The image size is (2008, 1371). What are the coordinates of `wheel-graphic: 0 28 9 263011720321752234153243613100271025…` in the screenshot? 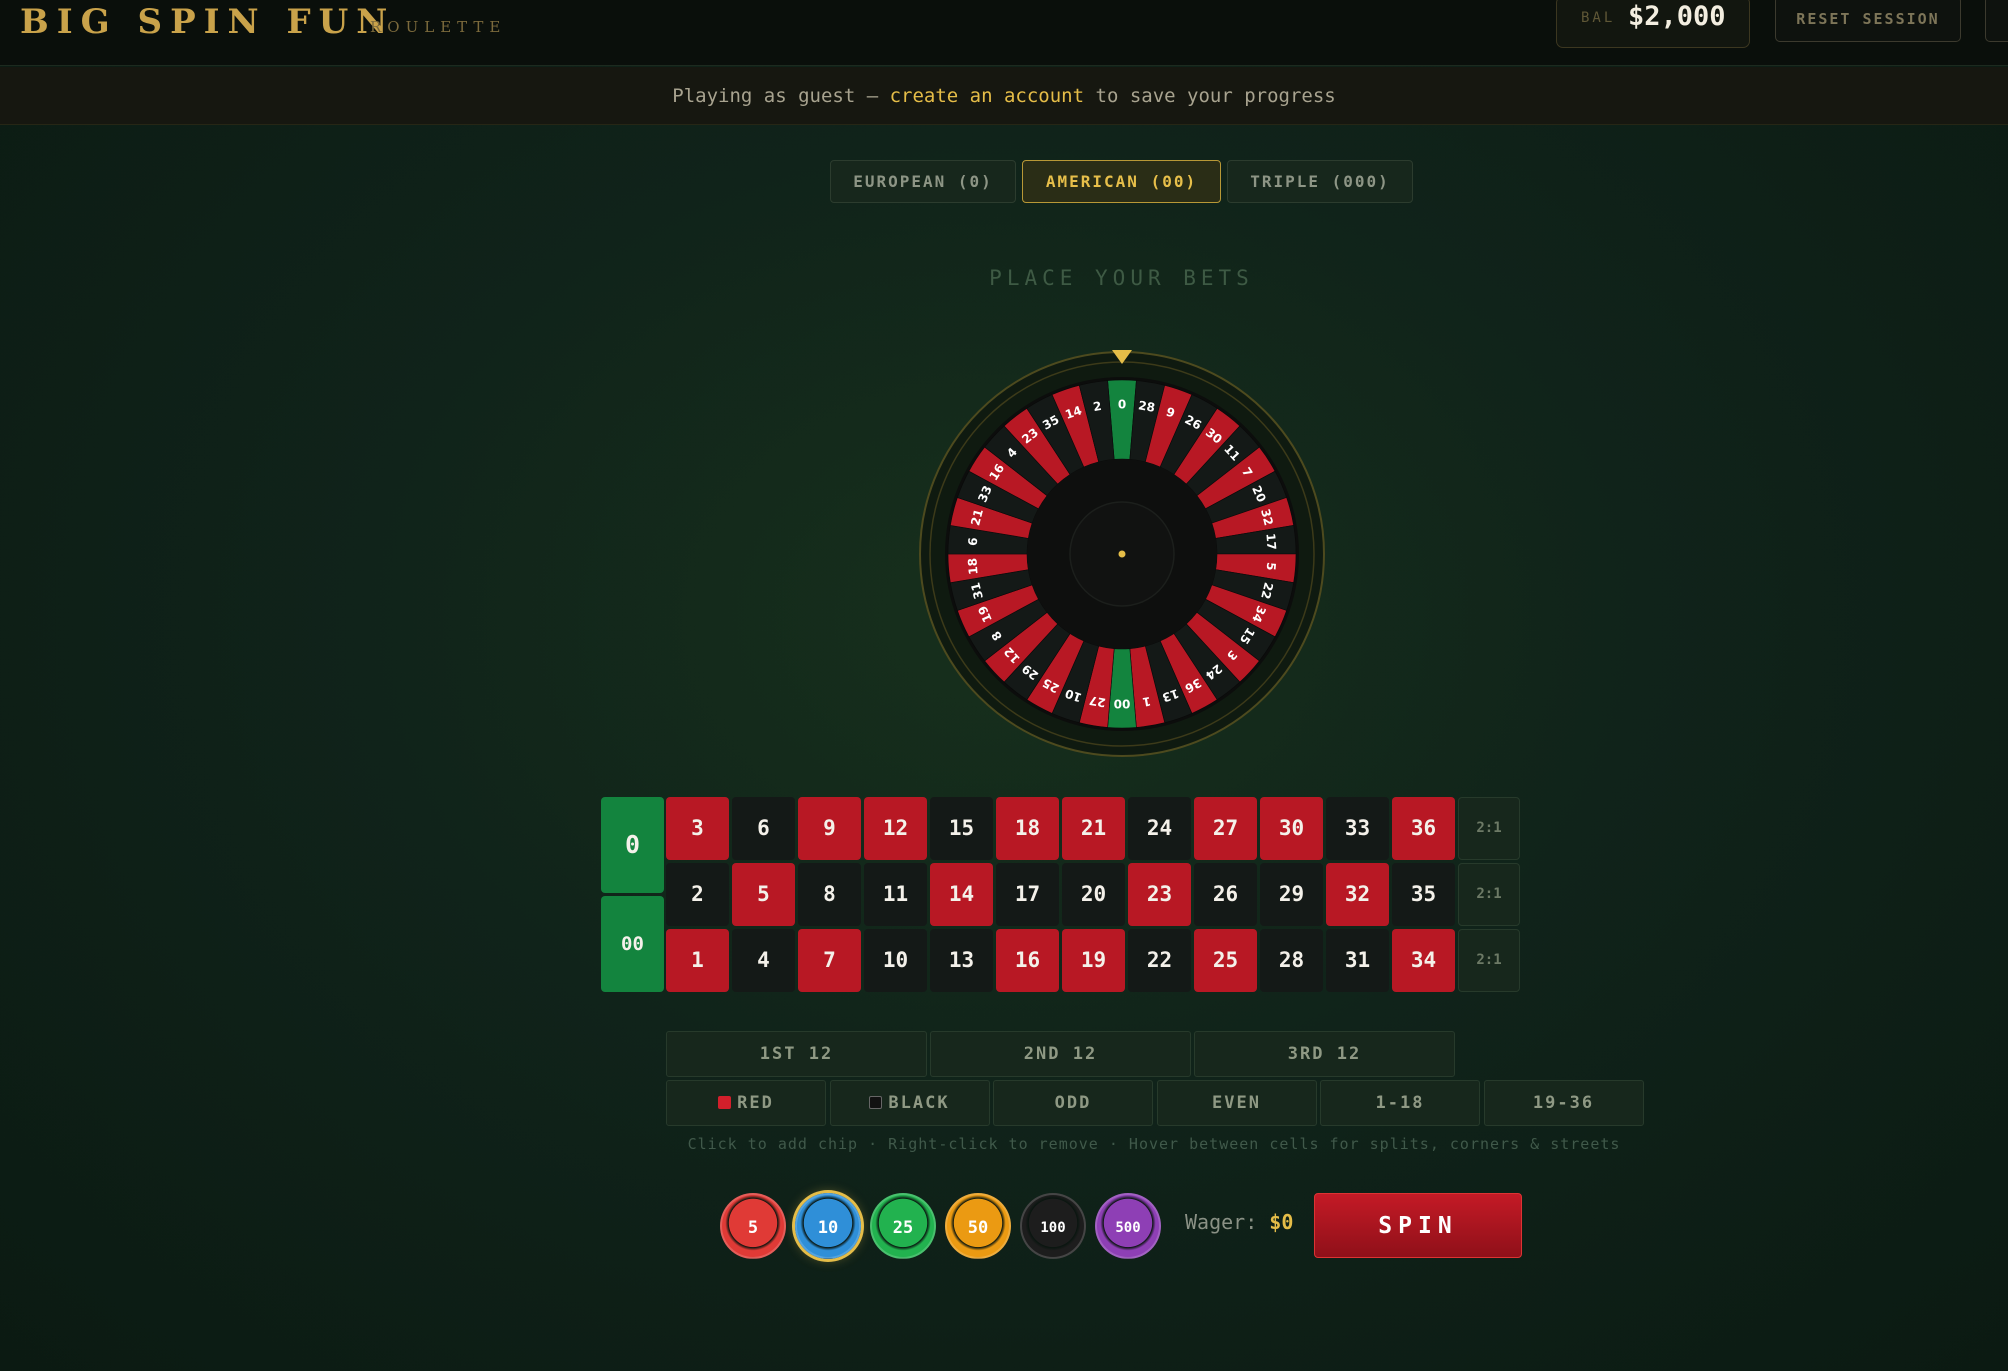 It's located at (1122, 553).